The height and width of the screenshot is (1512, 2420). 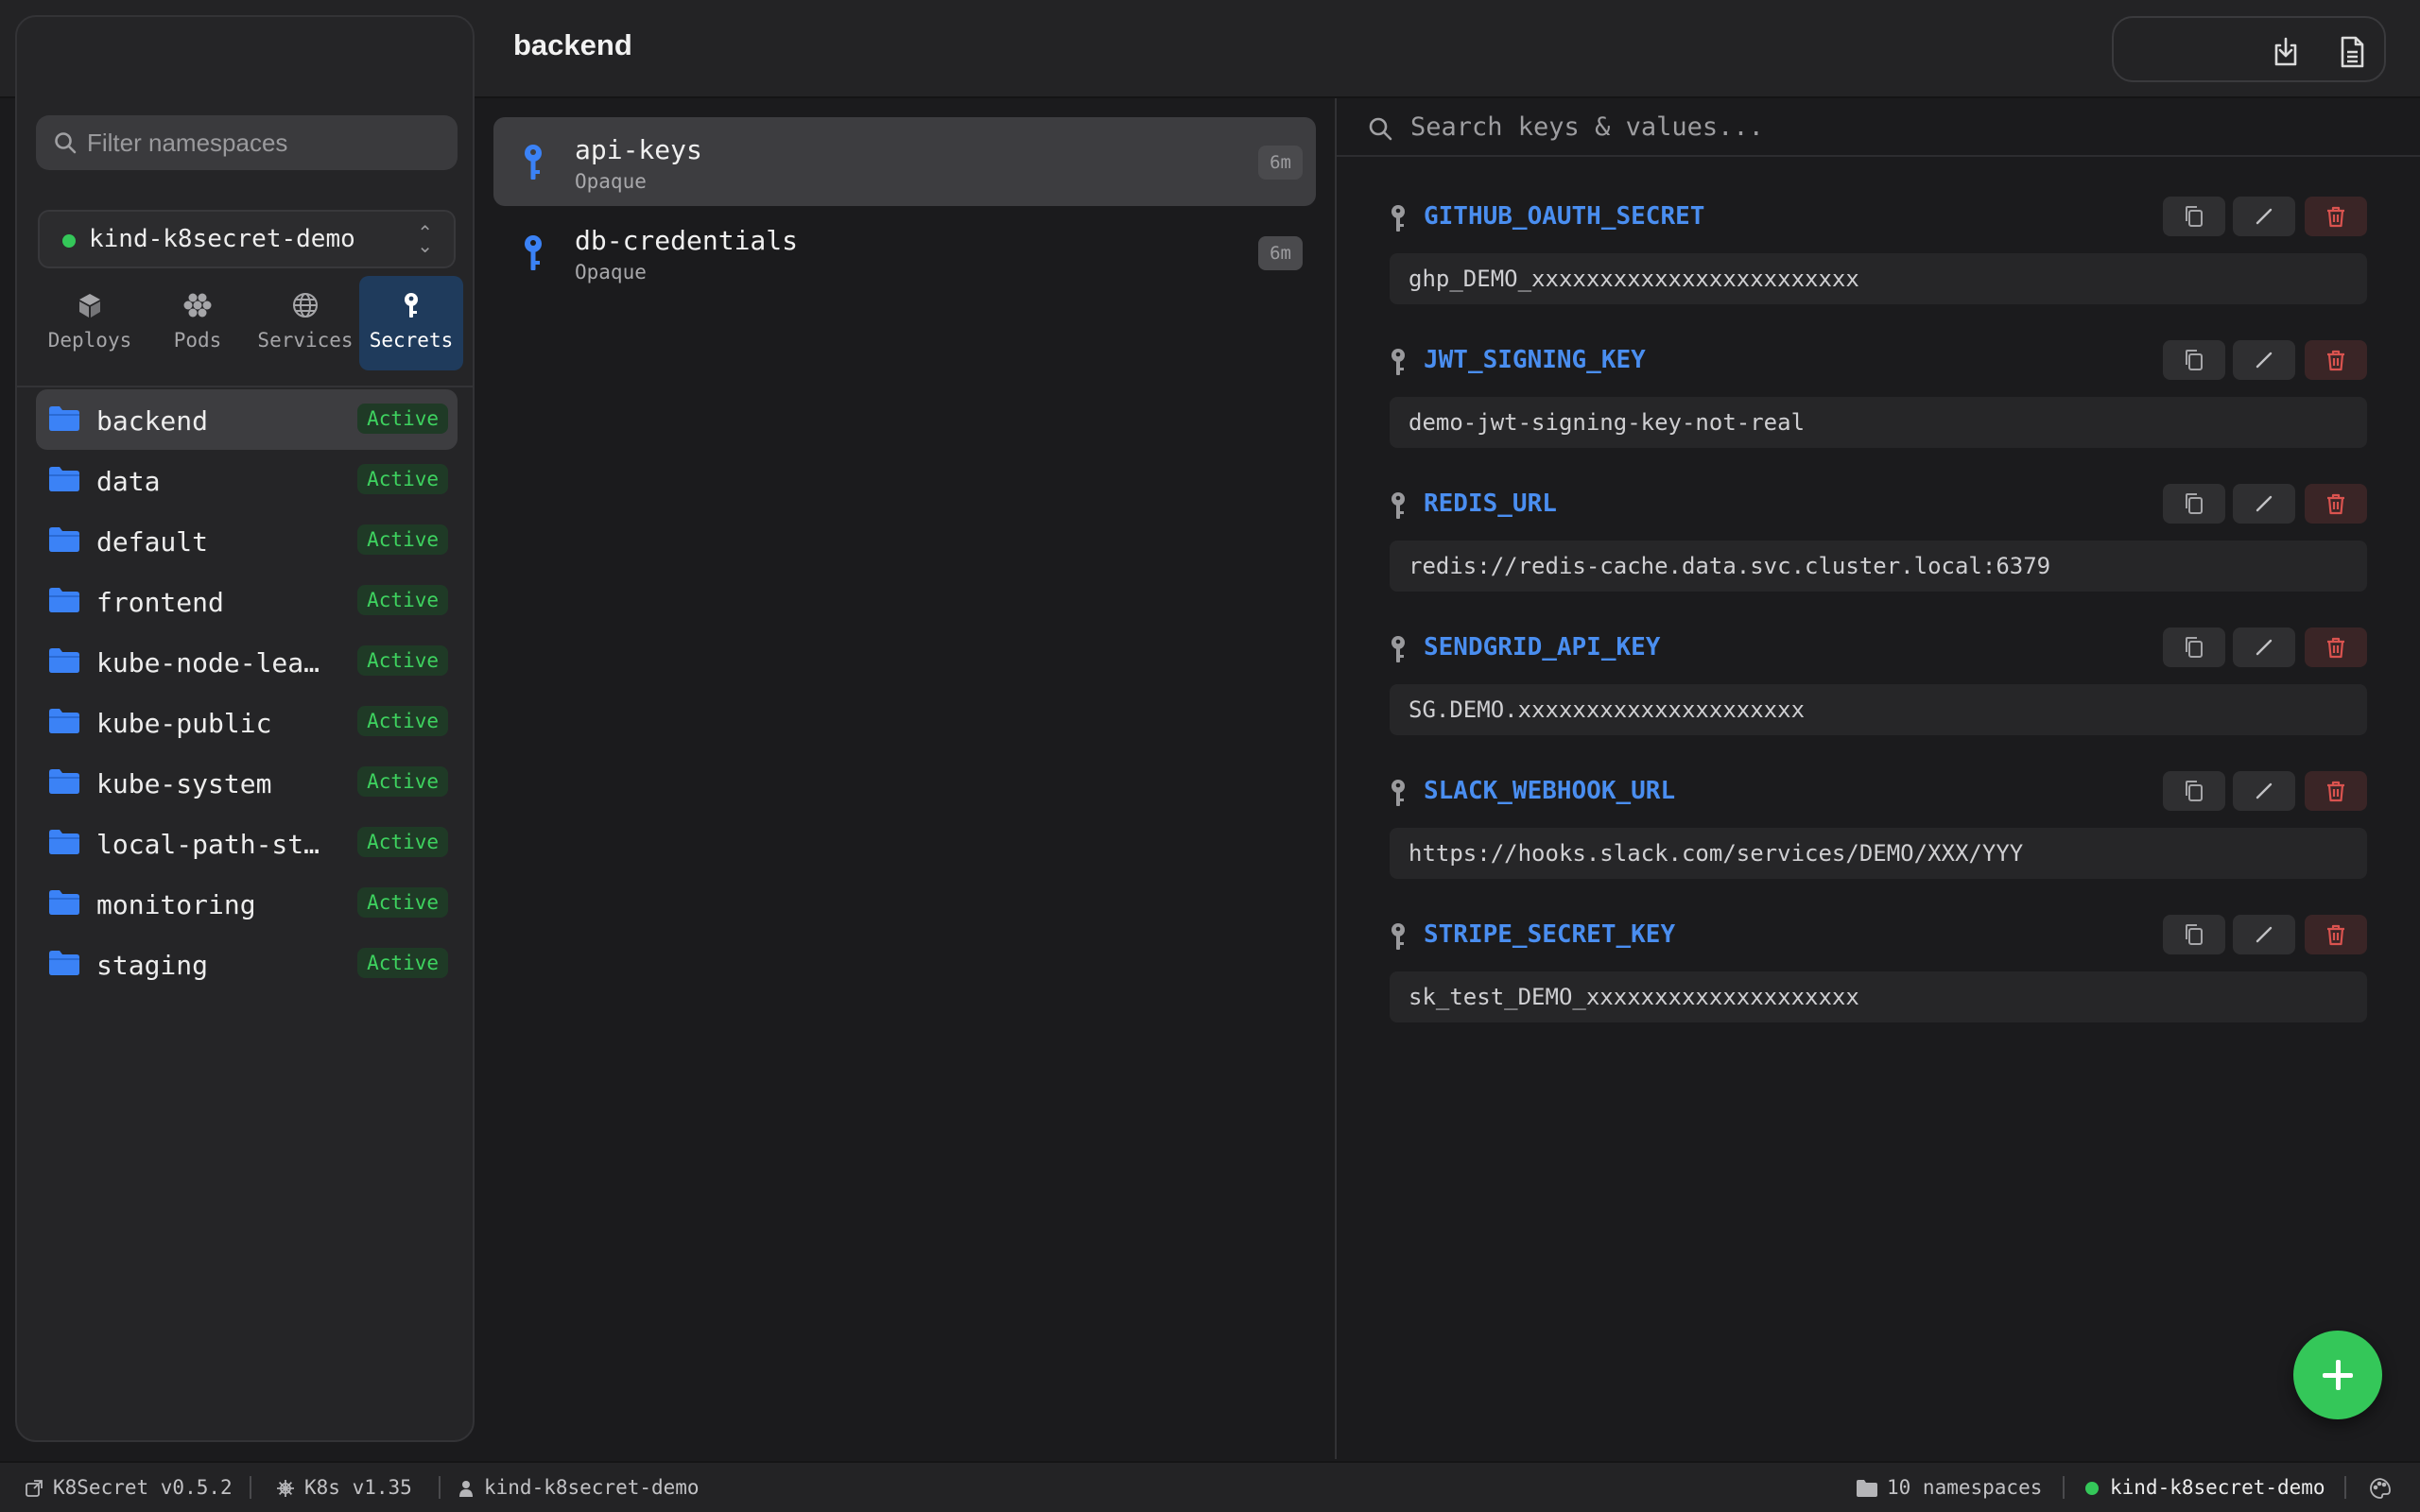 I want to click on secret-item: db-credentials Opaque 6m, so click(x=904, y=252).